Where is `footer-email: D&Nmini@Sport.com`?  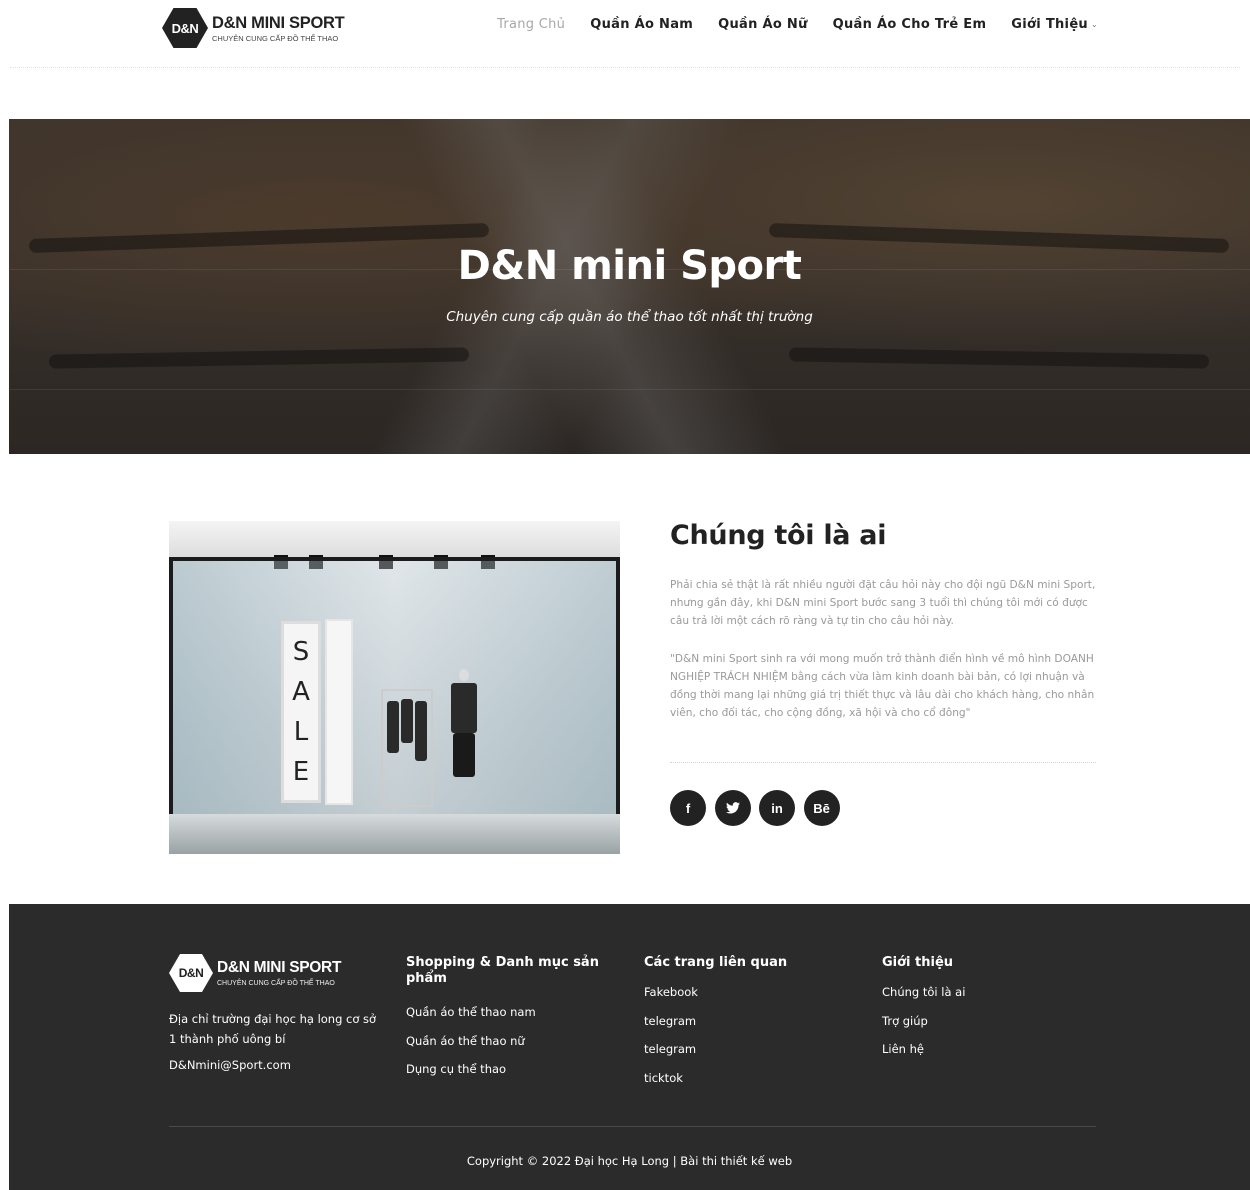 footer-email: D&Nmini@Sport.com is located at coordinates (230, 1065).